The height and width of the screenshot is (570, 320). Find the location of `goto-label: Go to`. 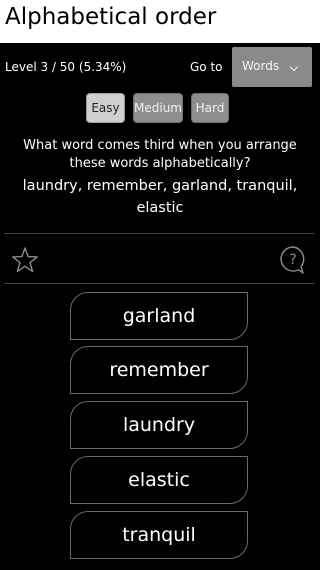

goto-label: Go to is located at coordinates (206, 67).